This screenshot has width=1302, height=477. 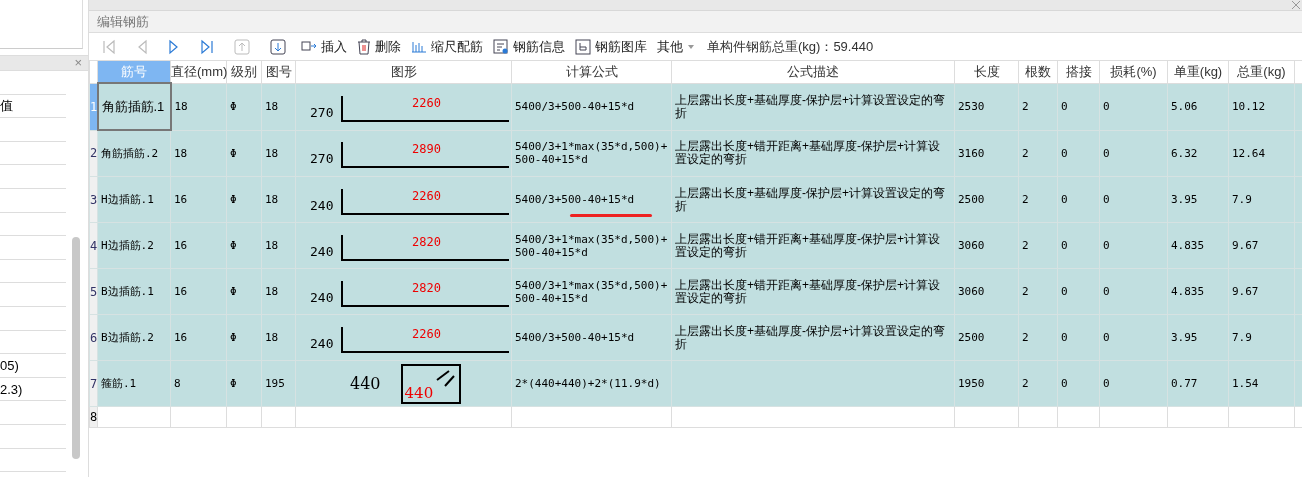 What do you see at coordinates (501, 46) in the screenshot?
I see `document-icon` at bounding box center [501, 46].